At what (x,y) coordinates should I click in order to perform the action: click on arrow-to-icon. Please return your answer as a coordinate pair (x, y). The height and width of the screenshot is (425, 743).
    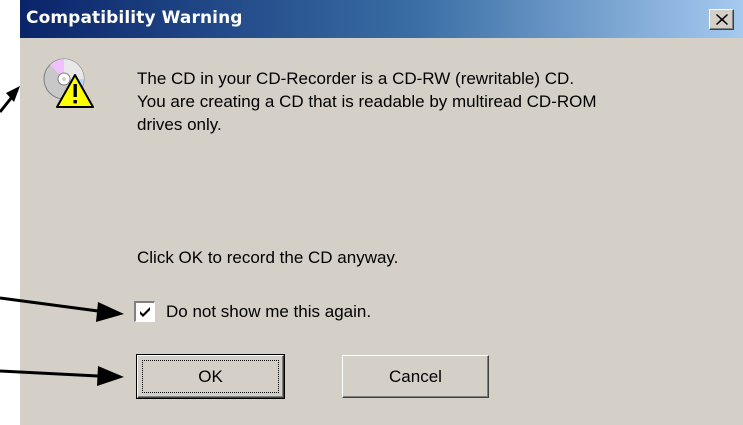
    Looking at the image, I should click on (10, 99).